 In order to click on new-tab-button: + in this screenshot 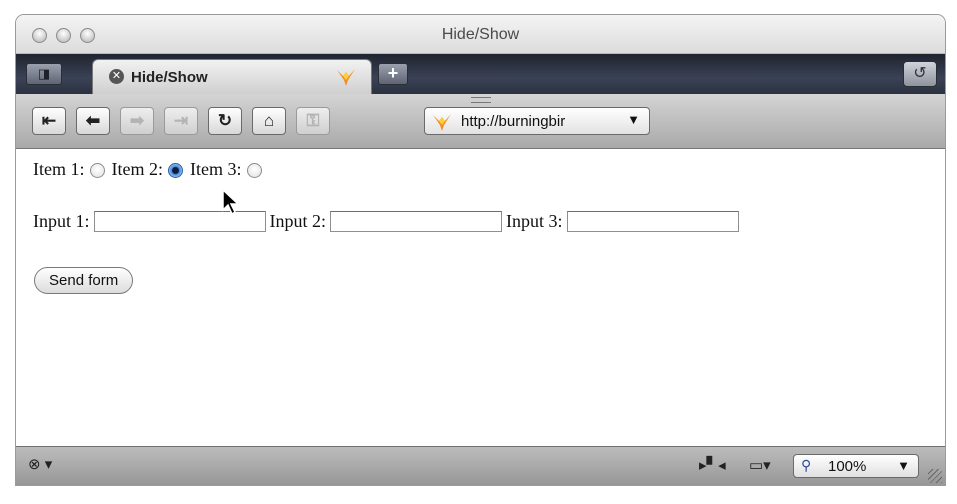, I will do `click(393, 74)`.